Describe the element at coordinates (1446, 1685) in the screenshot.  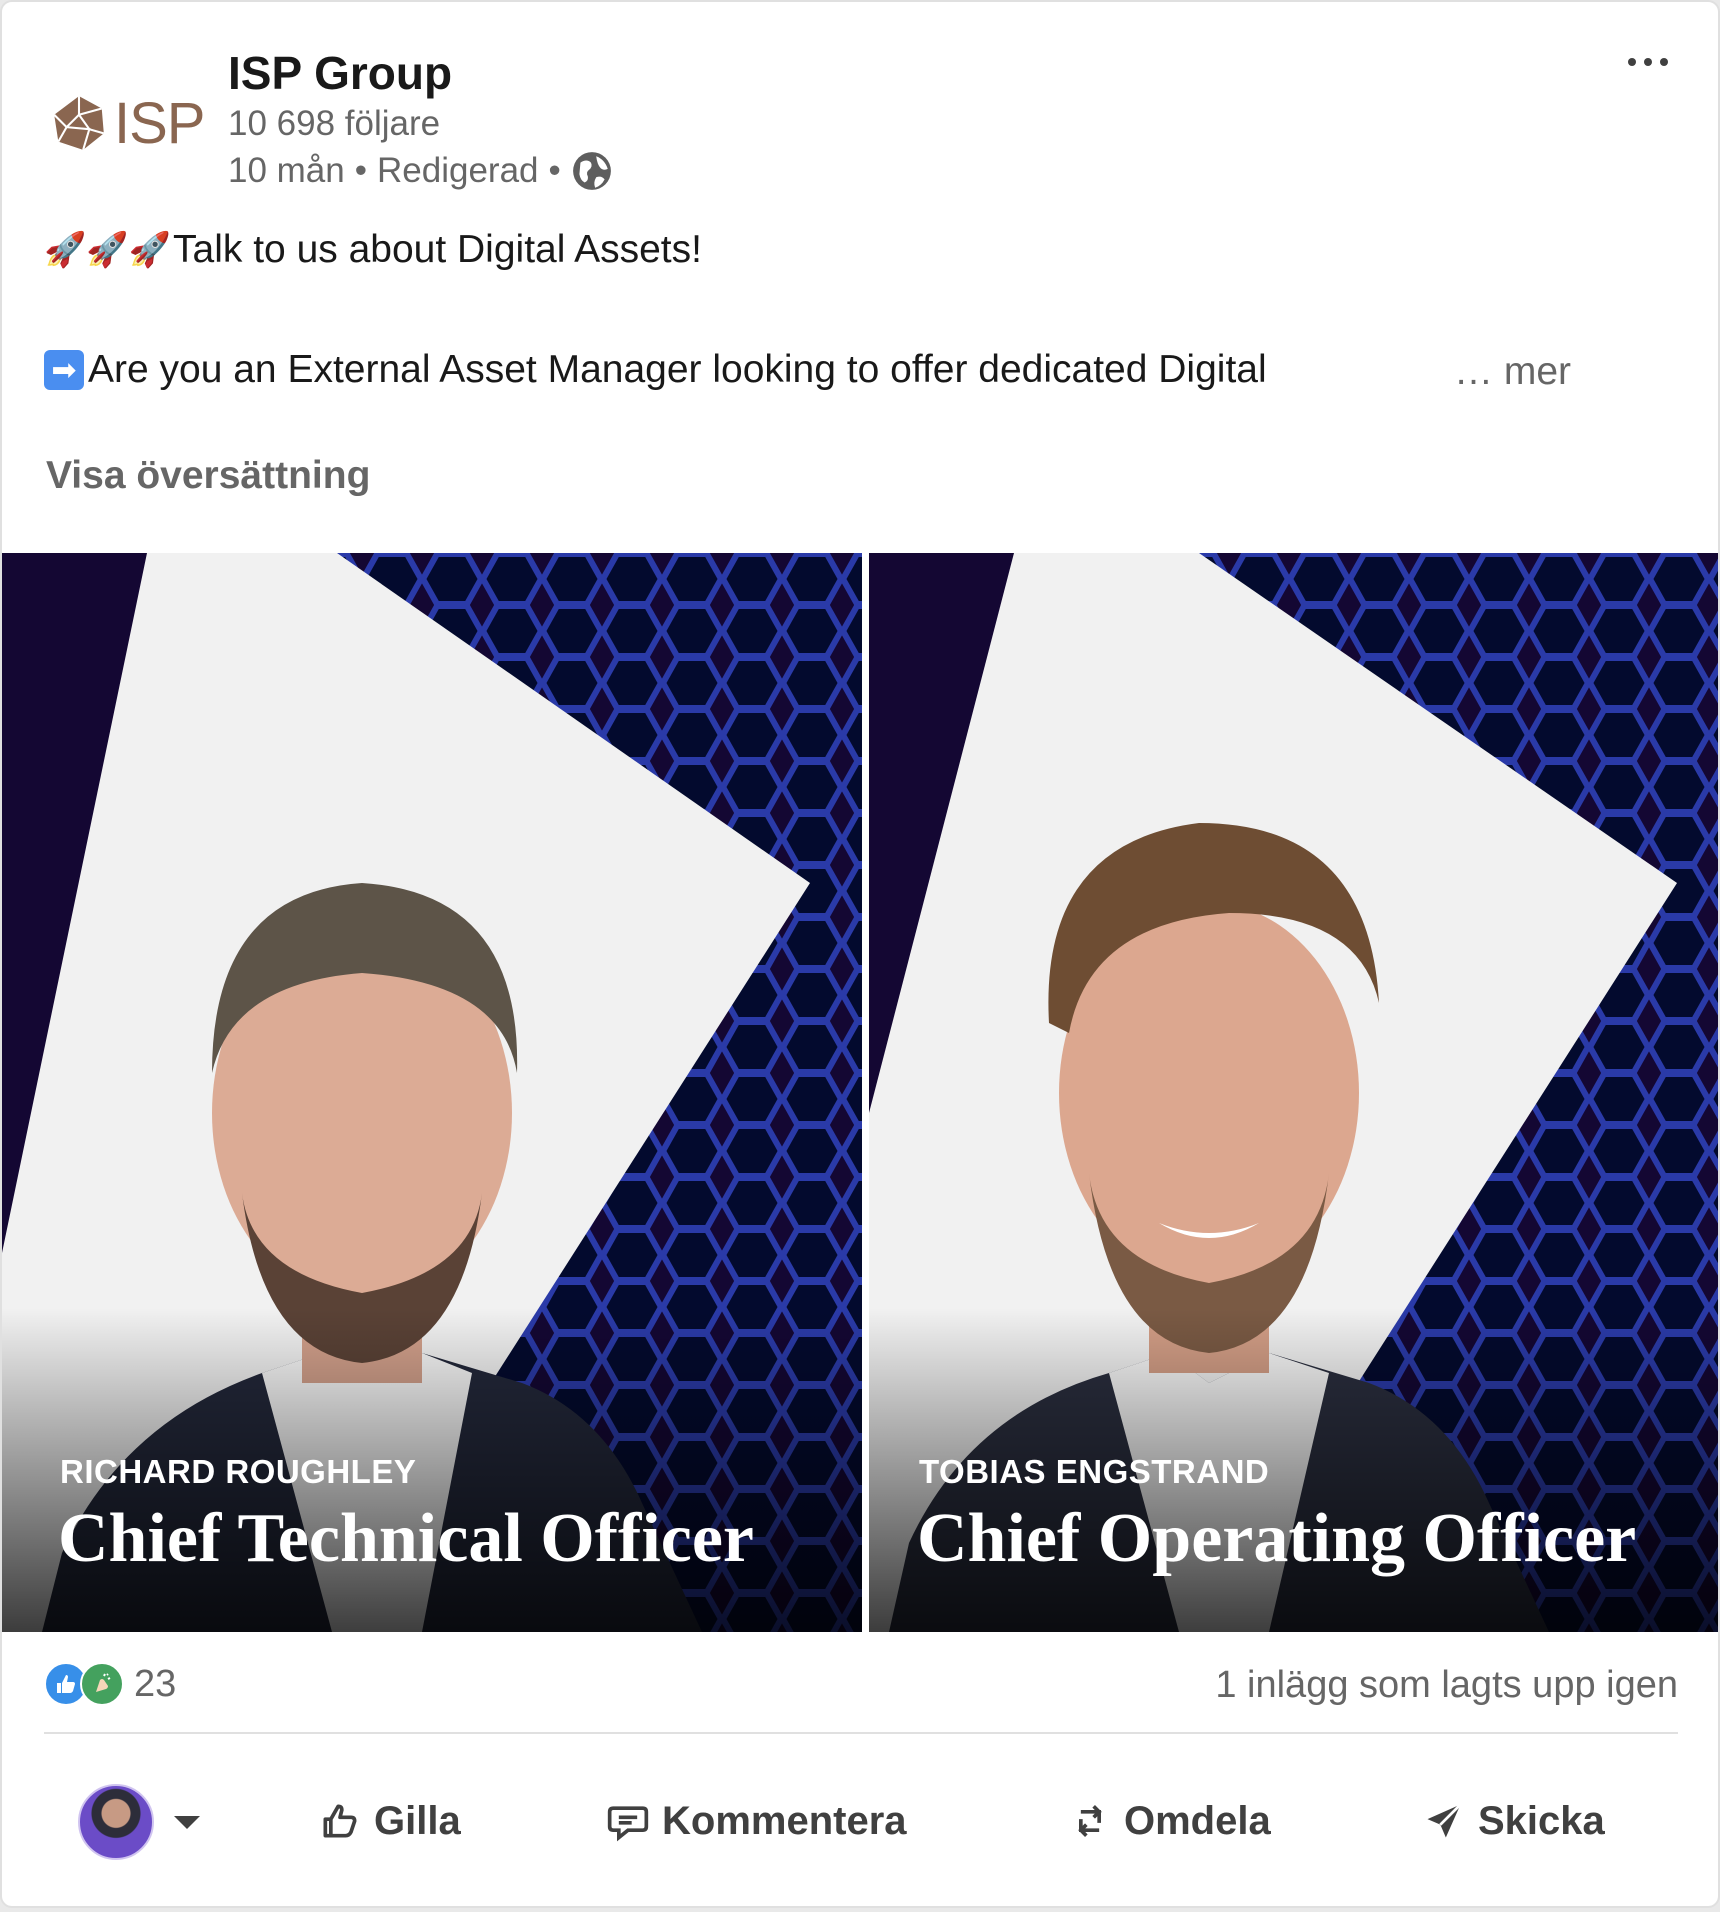
I see `repost-count: 1 inlägg som lagts upp igen` at that location.